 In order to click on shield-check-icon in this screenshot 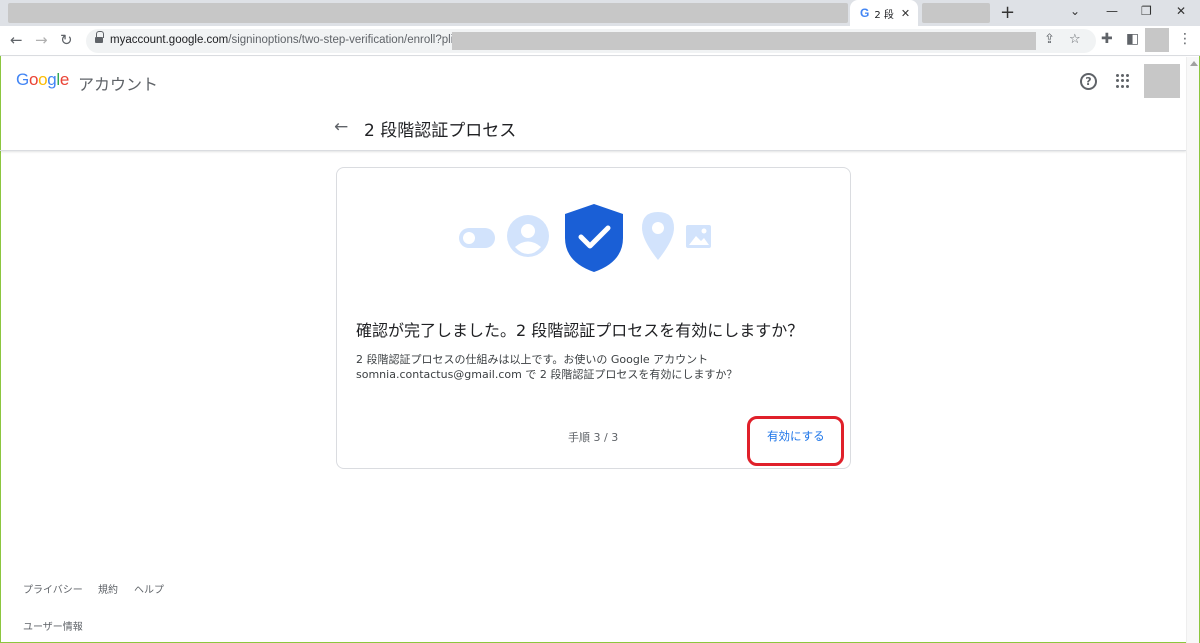, I will do `click(594, 238)`.